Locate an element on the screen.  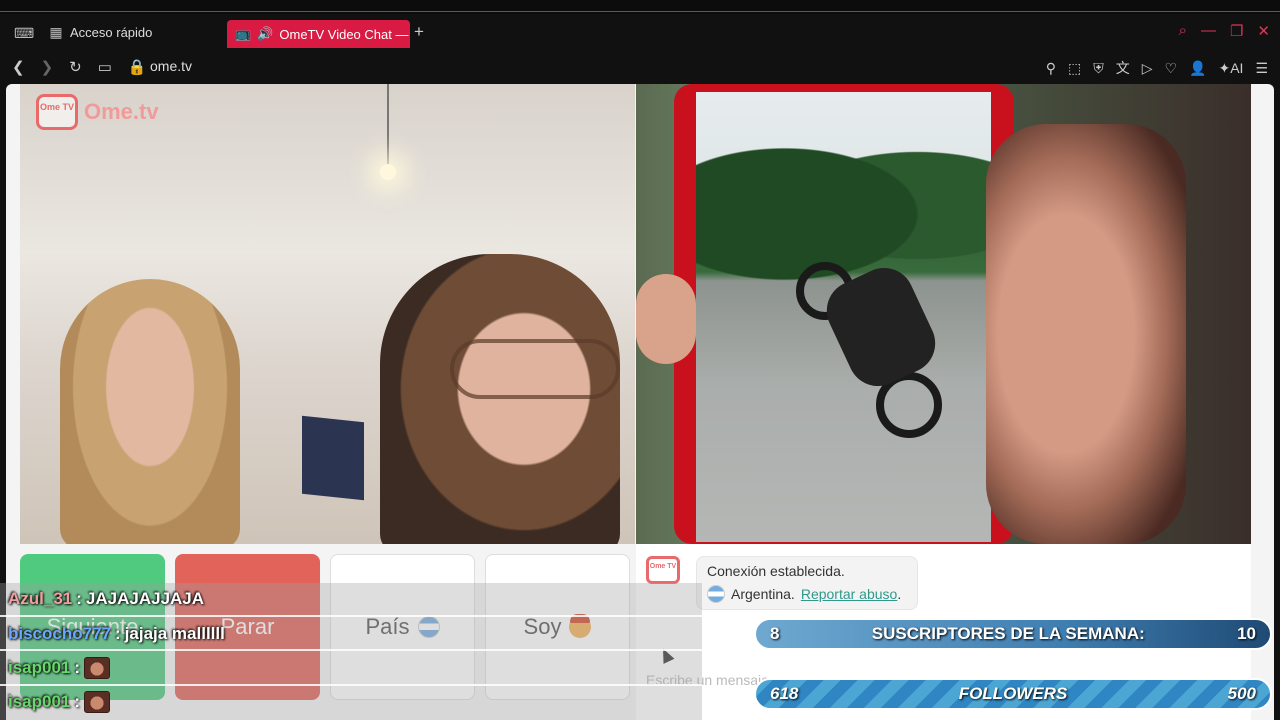
stream-chat-line: biscocho777 : jajaja mallllll is located at coordinates (116, 634).